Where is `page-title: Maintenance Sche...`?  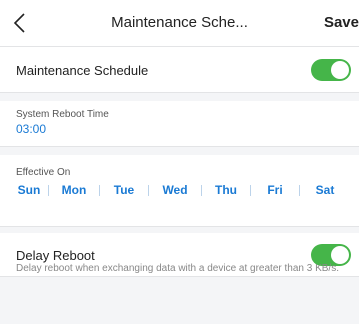 page-title: Maintenance Sche... is located at coordinates (179, 22).